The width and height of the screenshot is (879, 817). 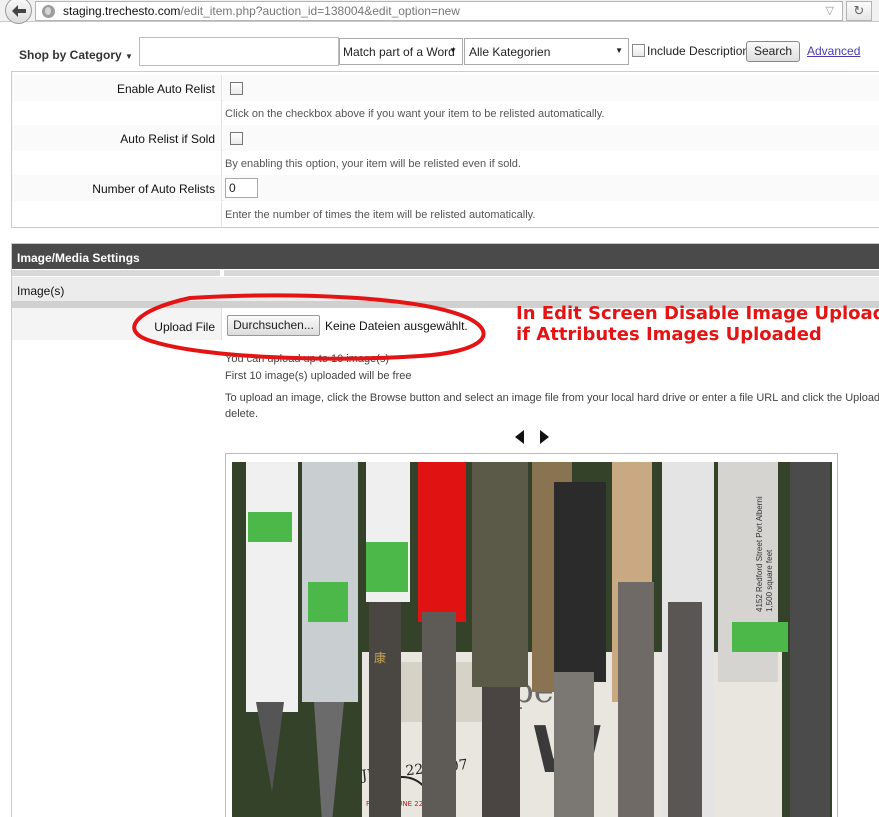 I want to click on category-select: Alle Kategorien ▼, so click(x=546, y=51).